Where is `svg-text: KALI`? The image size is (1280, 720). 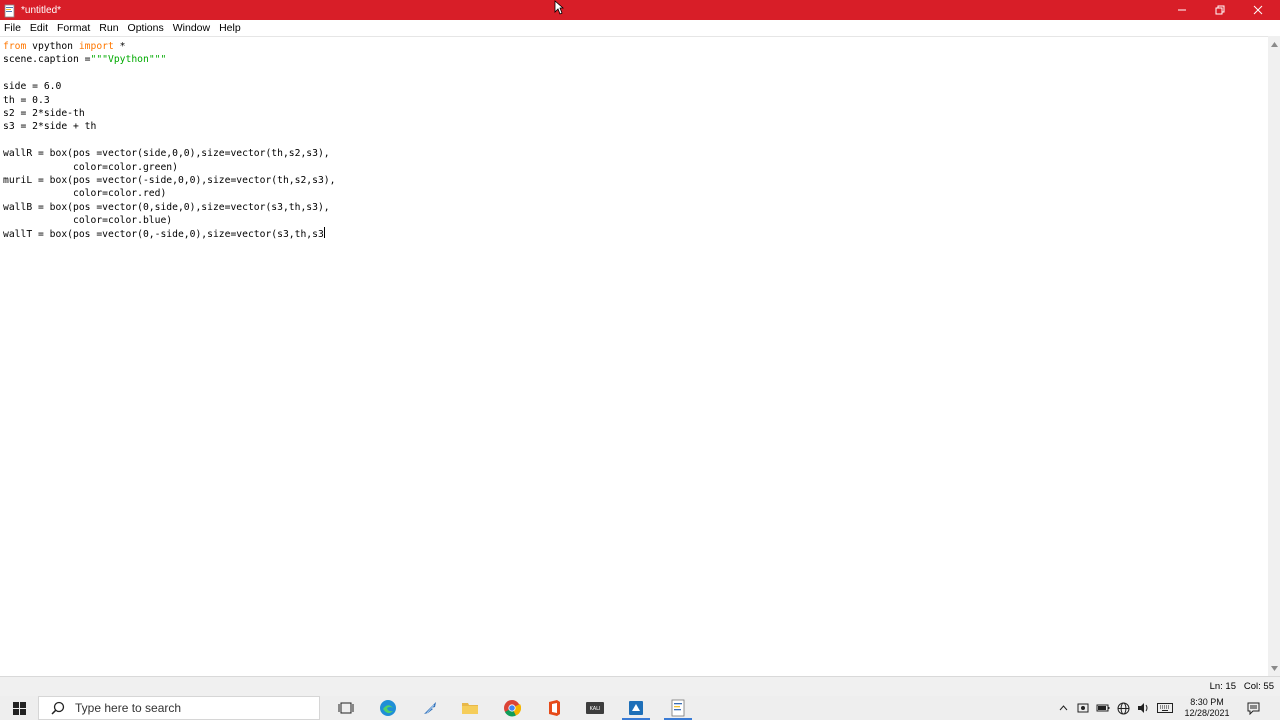
svg-text: KALI is located at coordinates (595, 709).